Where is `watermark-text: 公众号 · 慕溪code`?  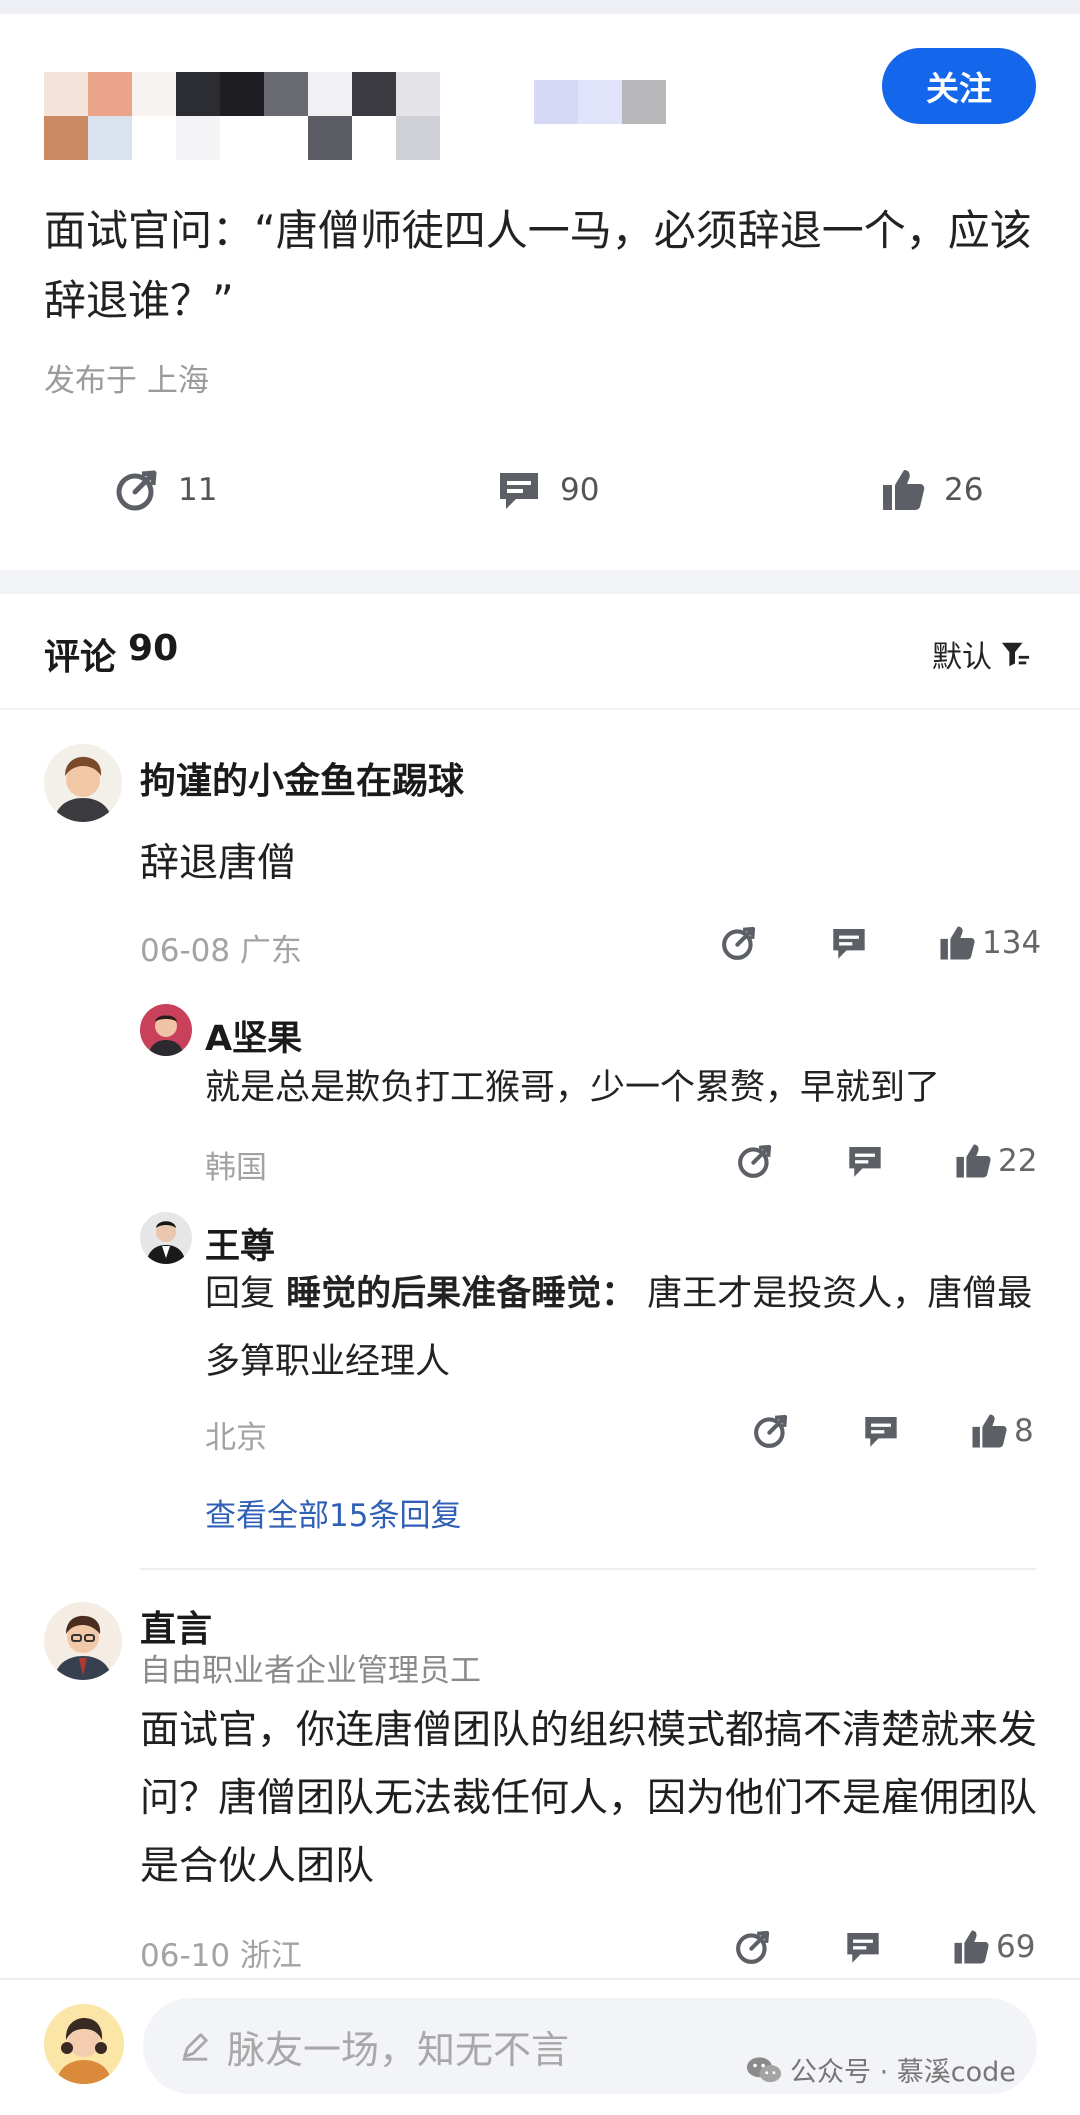 watermark-text: 公众号 · 慕溪code is located at coordinates (903, 2072).